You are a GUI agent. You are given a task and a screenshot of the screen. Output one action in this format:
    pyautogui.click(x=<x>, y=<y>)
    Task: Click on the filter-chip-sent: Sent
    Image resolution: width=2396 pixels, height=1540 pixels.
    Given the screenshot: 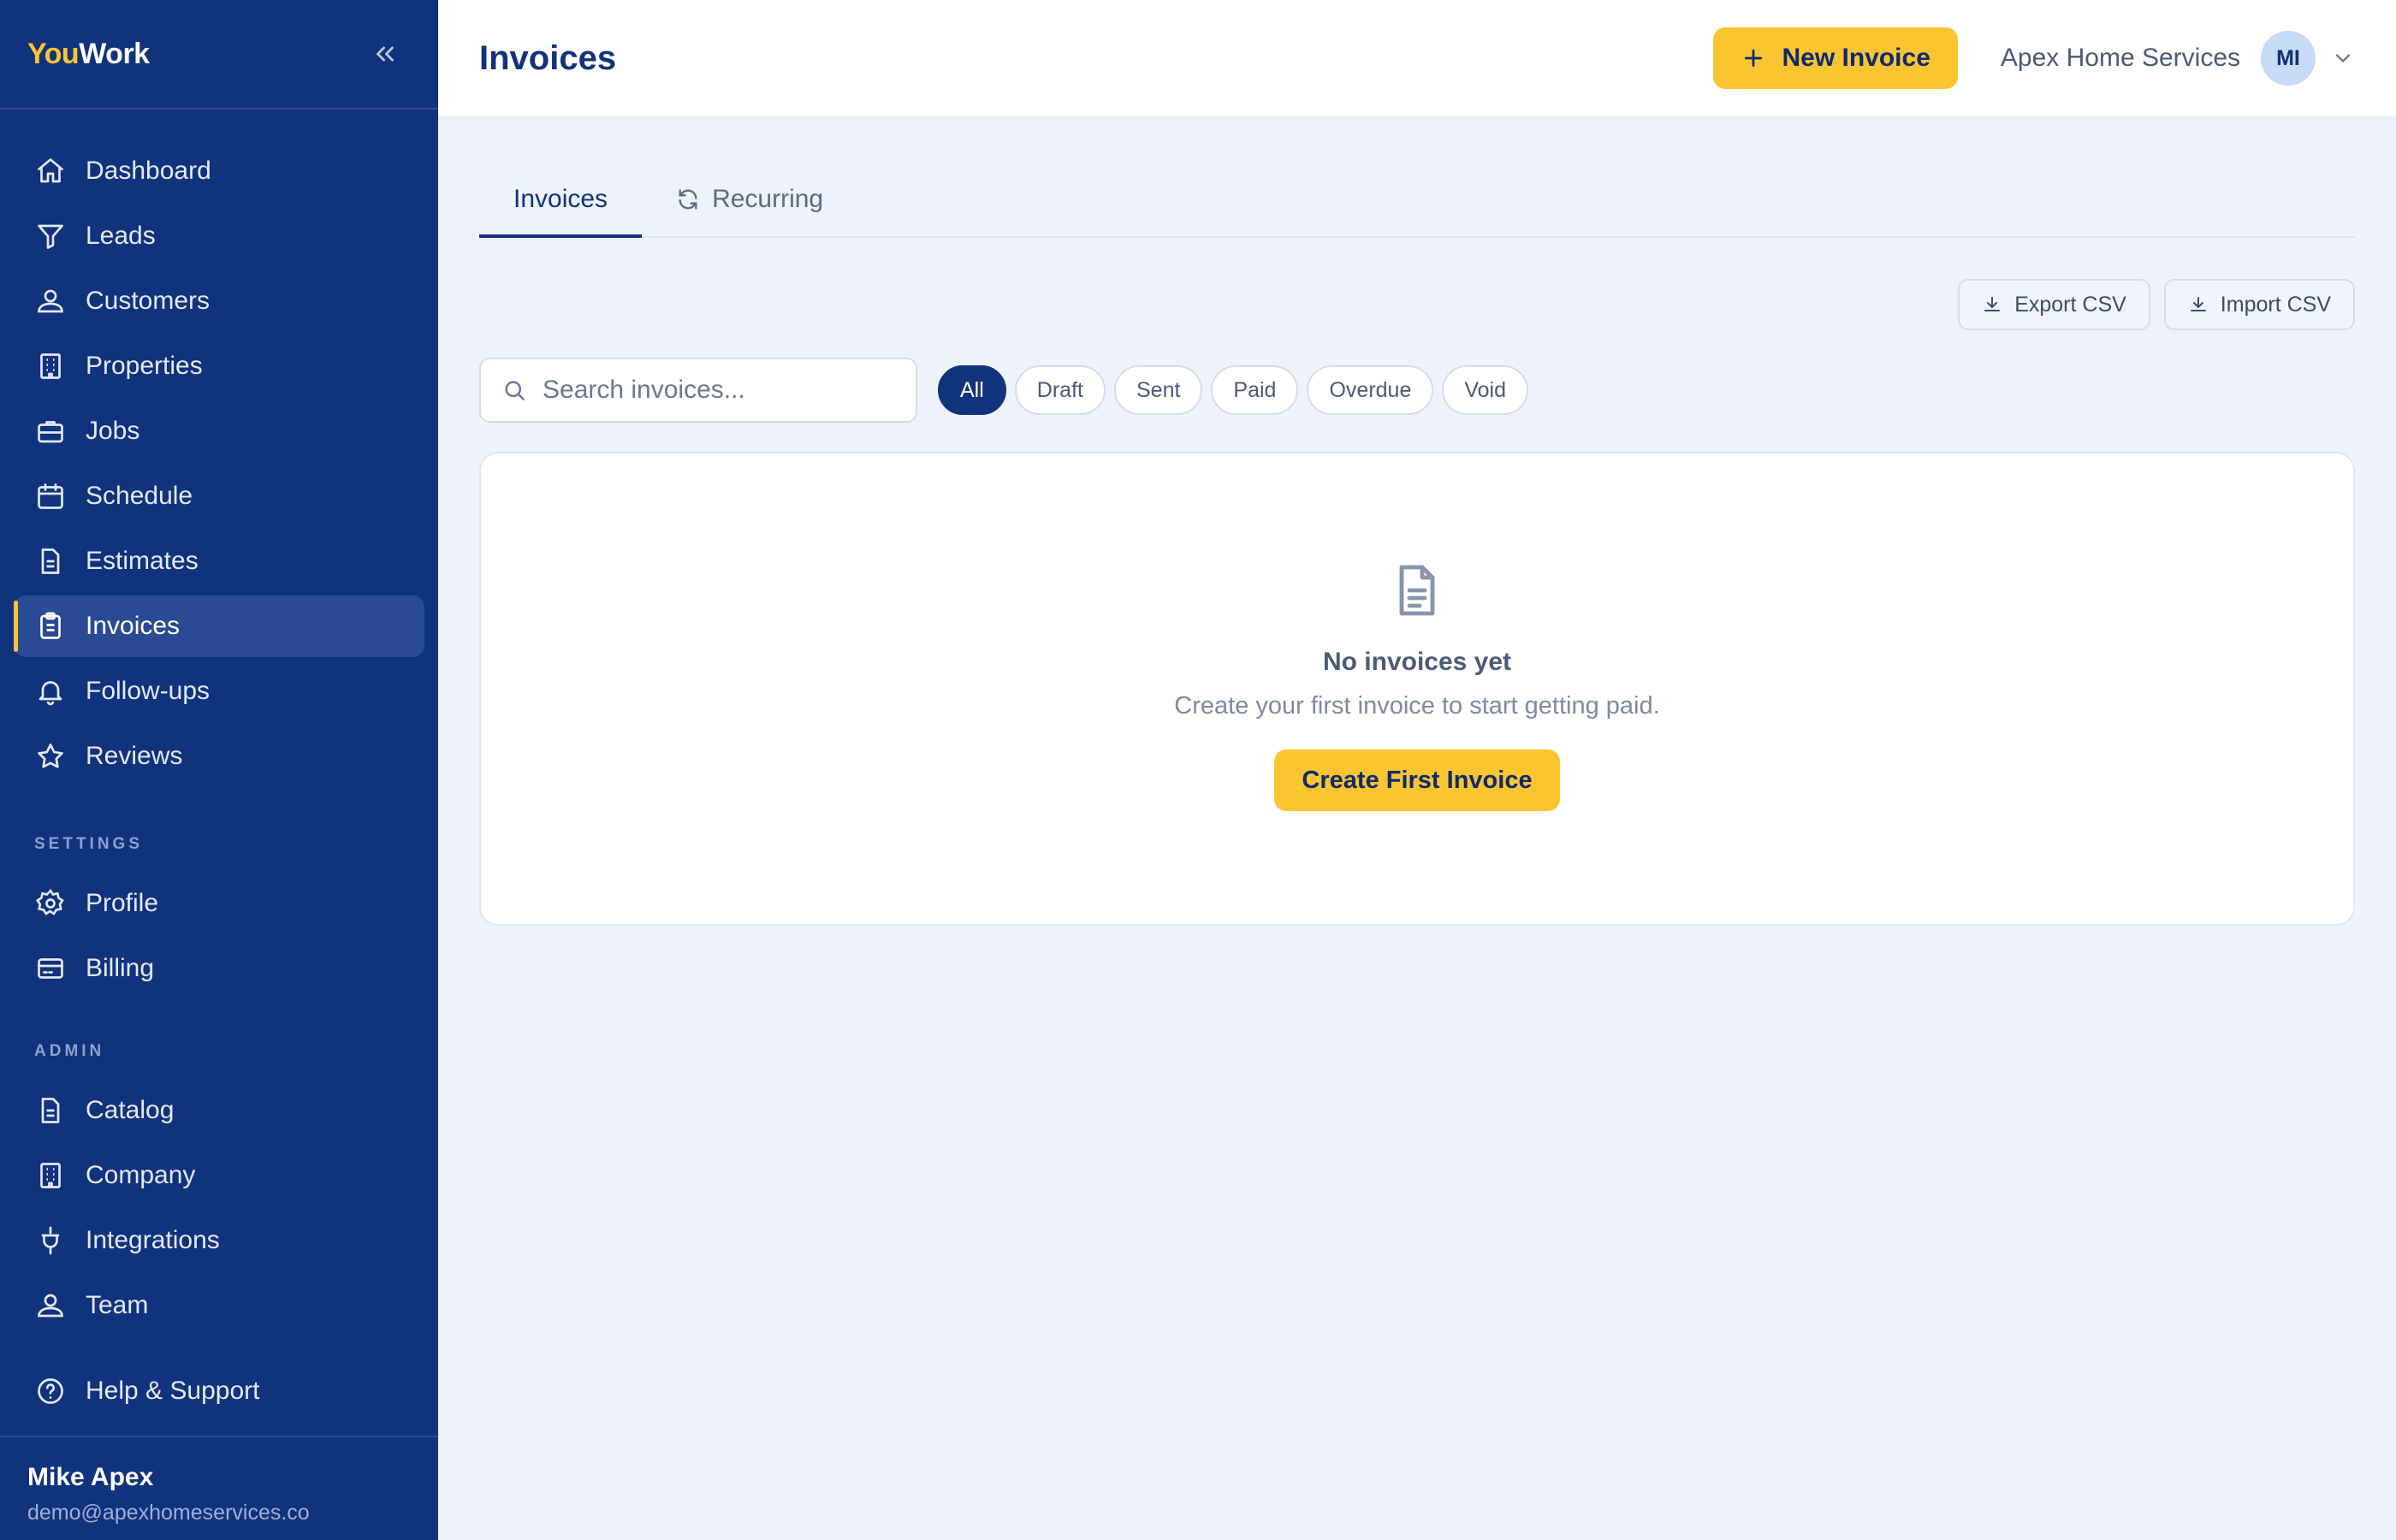 What is the action you would take?
    pyautogui.click(x=1158, y=390)
    